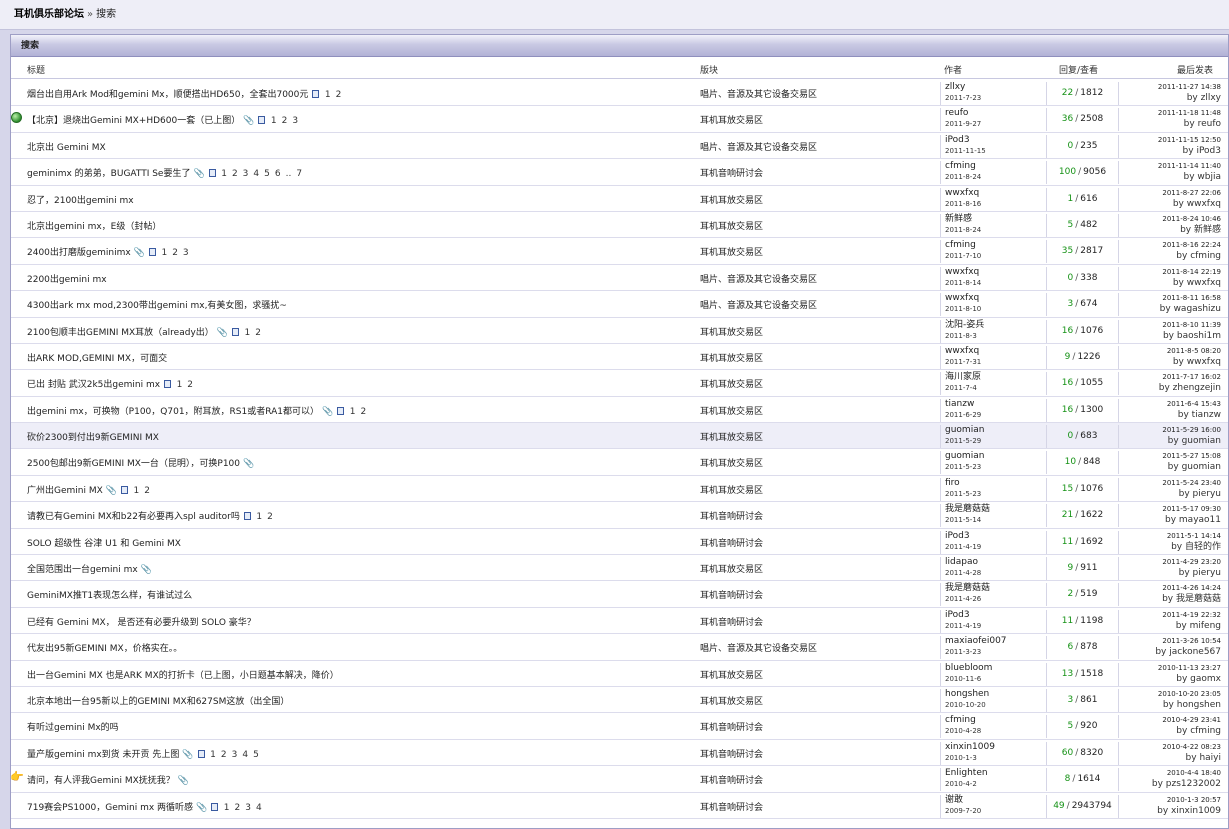  I want to click on thread-title: 代友出95新GEMINI MX，价格实在。。, so click(104, 647).